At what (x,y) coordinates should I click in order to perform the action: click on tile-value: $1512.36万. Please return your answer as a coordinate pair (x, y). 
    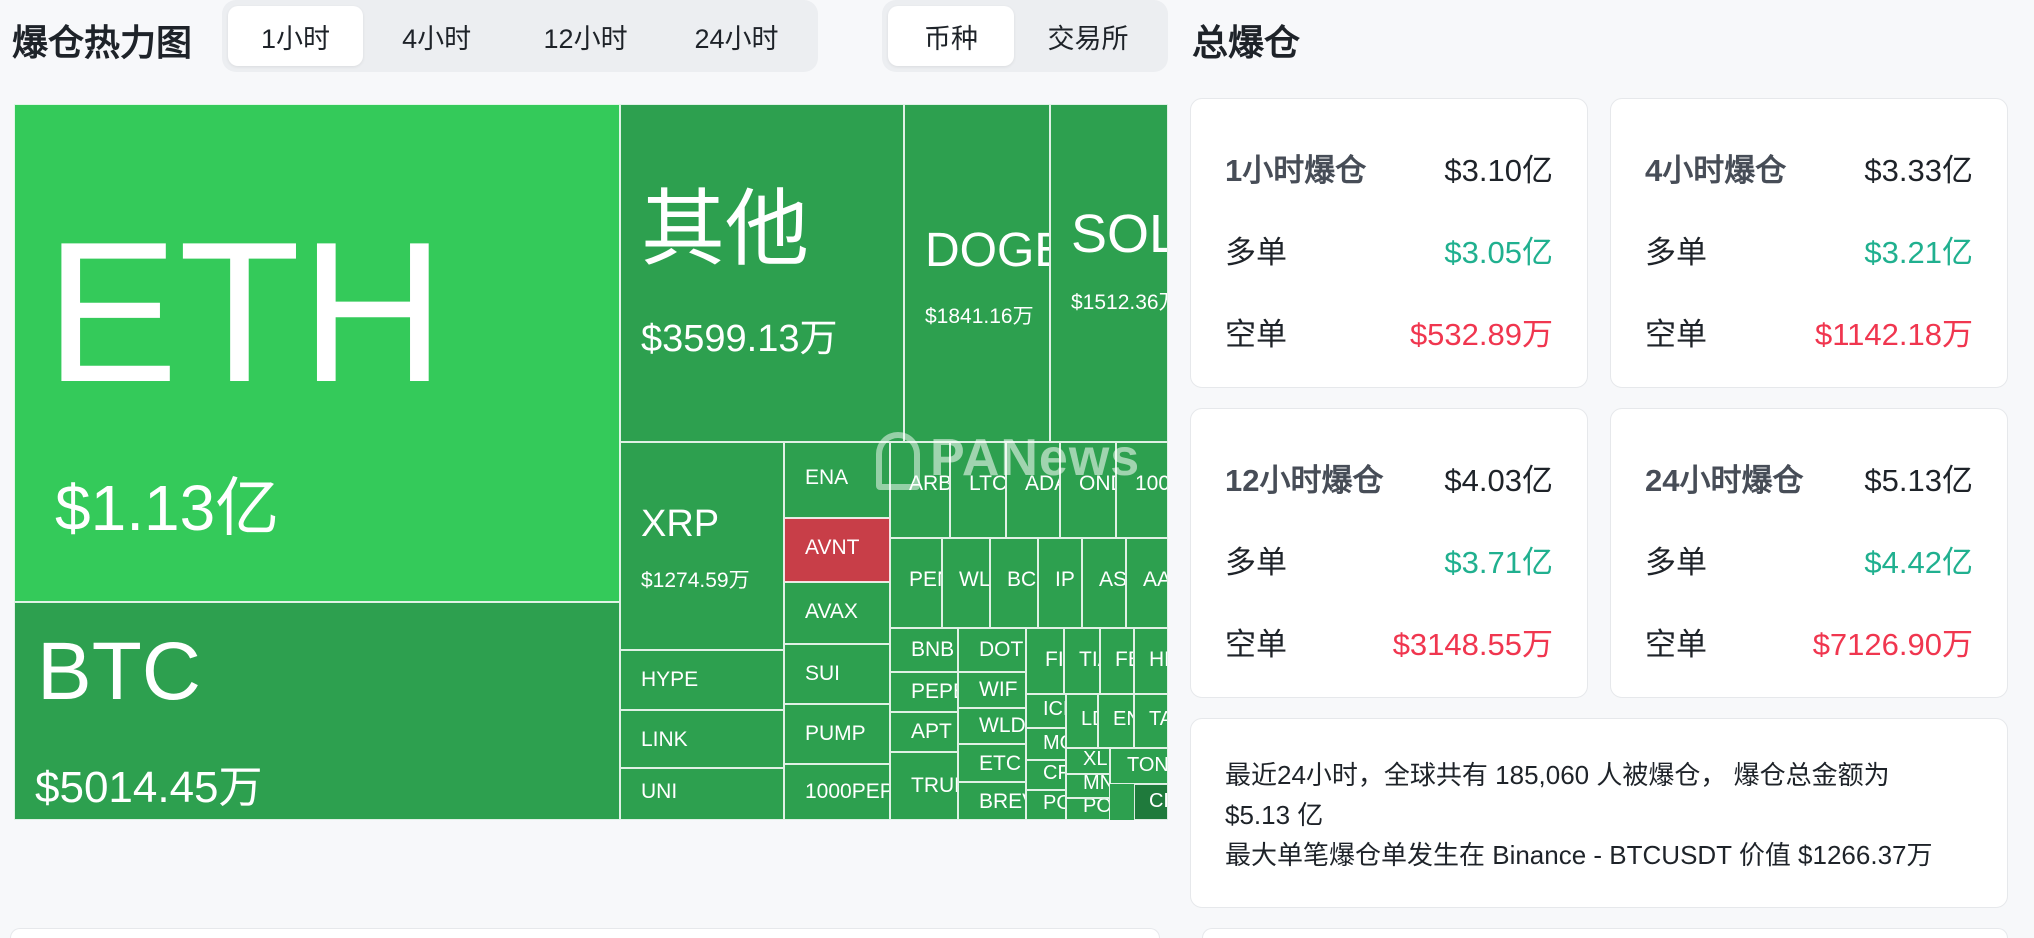
    Looking at the image, I should click on (1119, 302).